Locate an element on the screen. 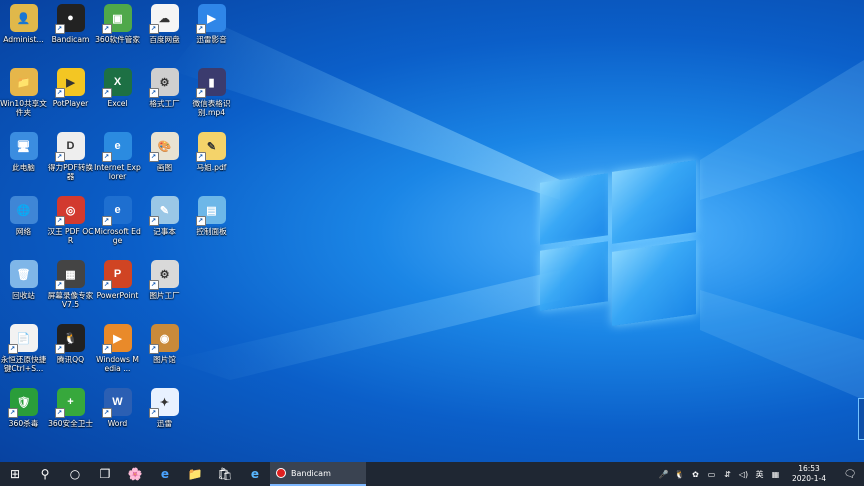 This screenshot has height=486, width=864. battery-icon: ▭ is located at coordinates (711, 474).